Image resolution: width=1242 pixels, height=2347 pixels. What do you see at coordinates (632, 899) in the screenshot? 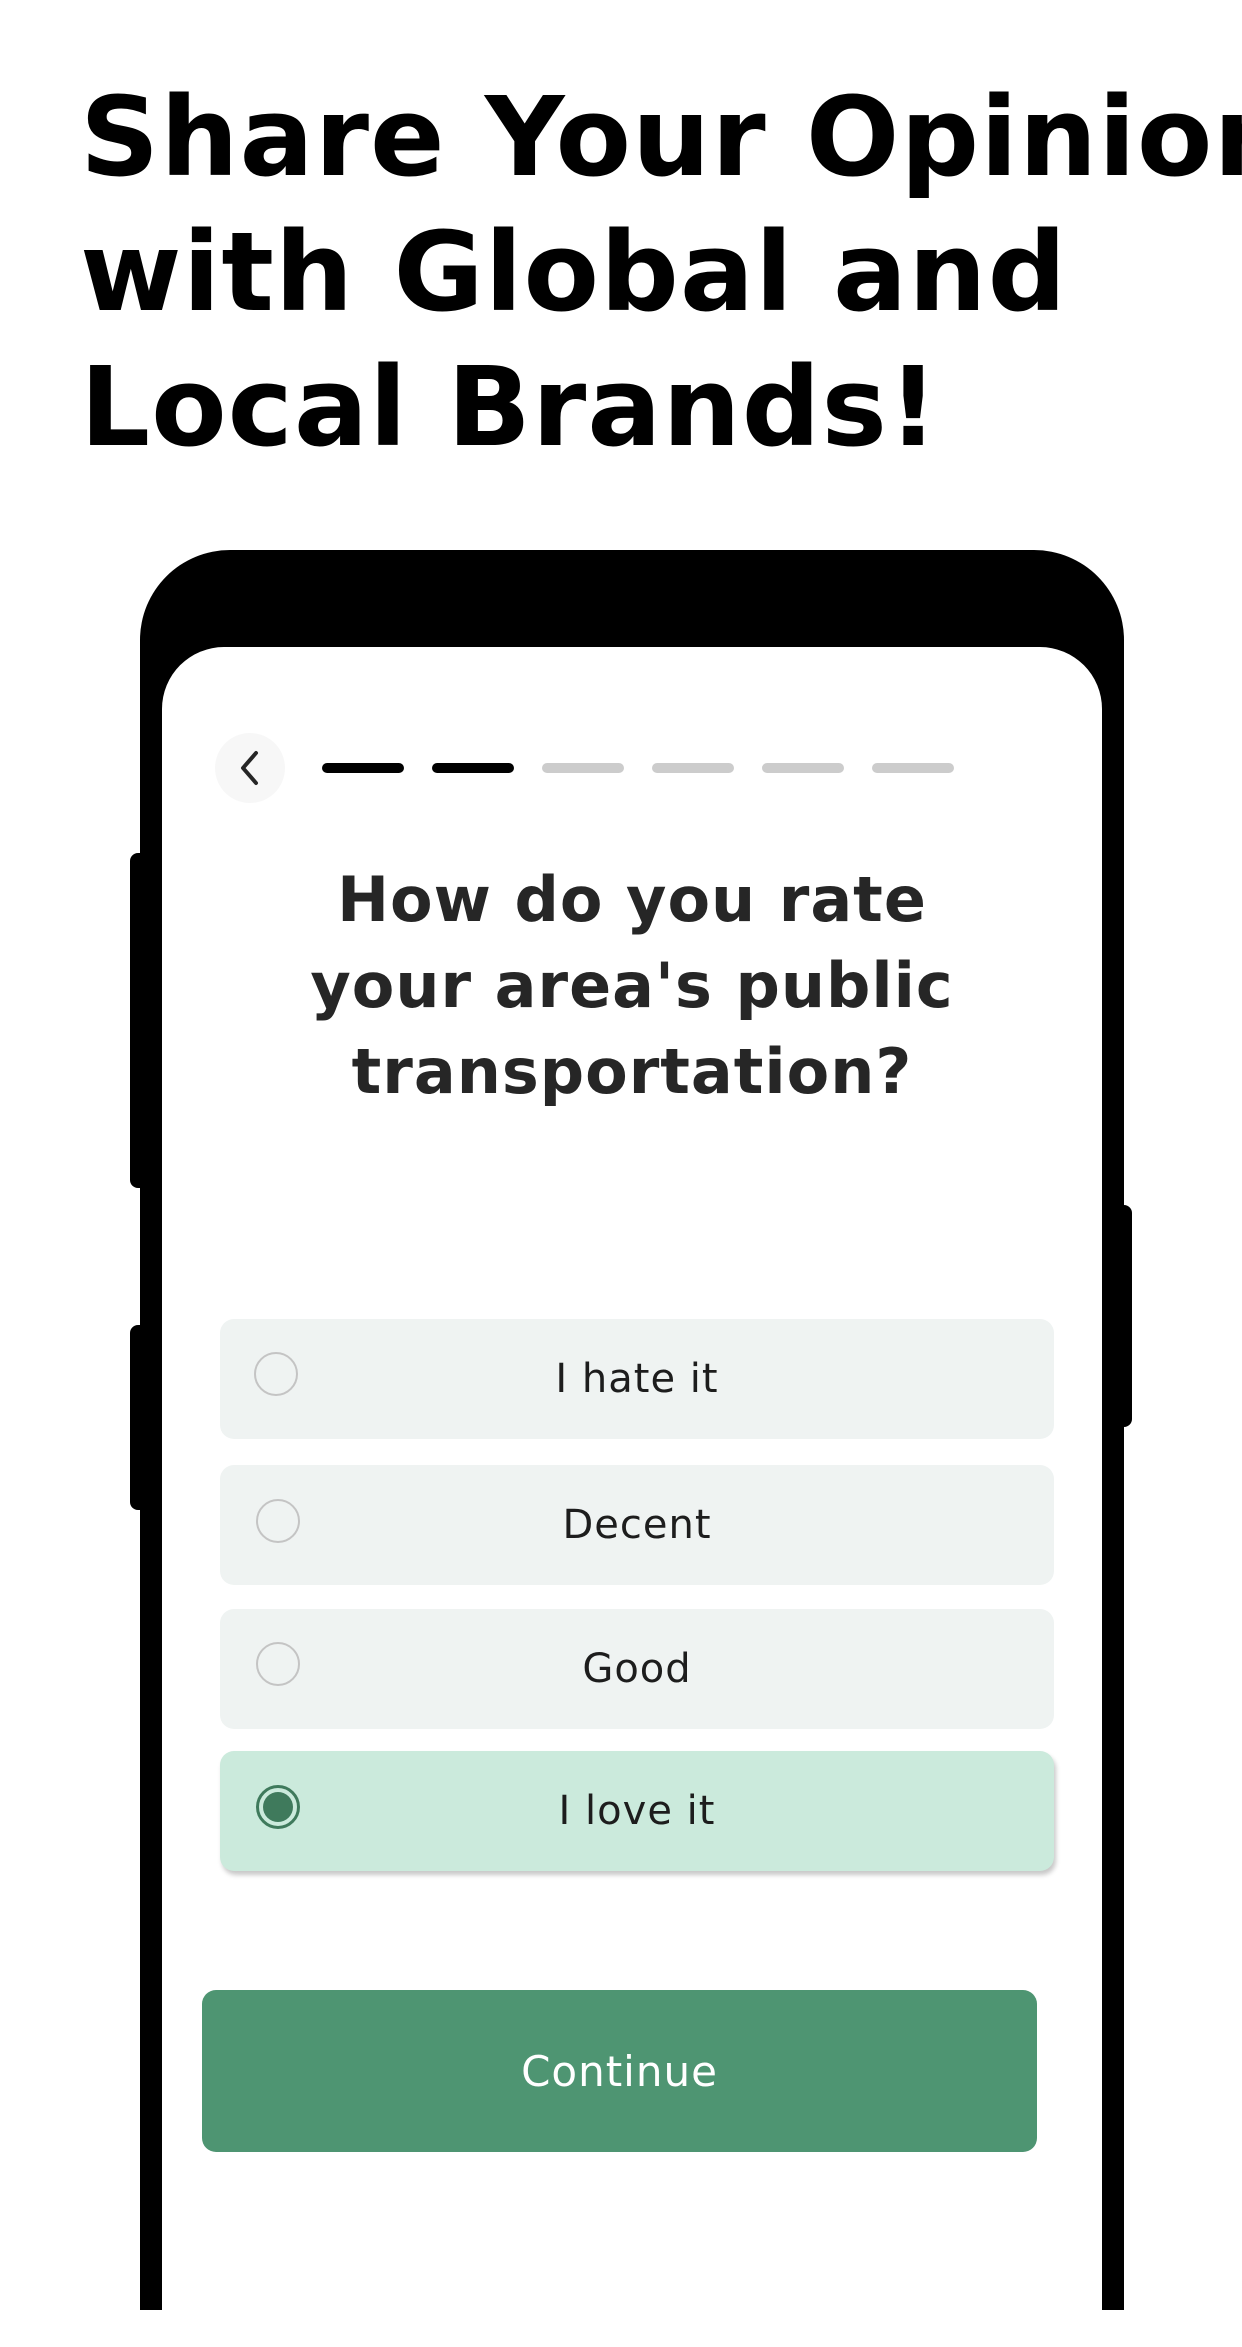
I see `question-line: How do you rate` at bounding box center [632, 899].